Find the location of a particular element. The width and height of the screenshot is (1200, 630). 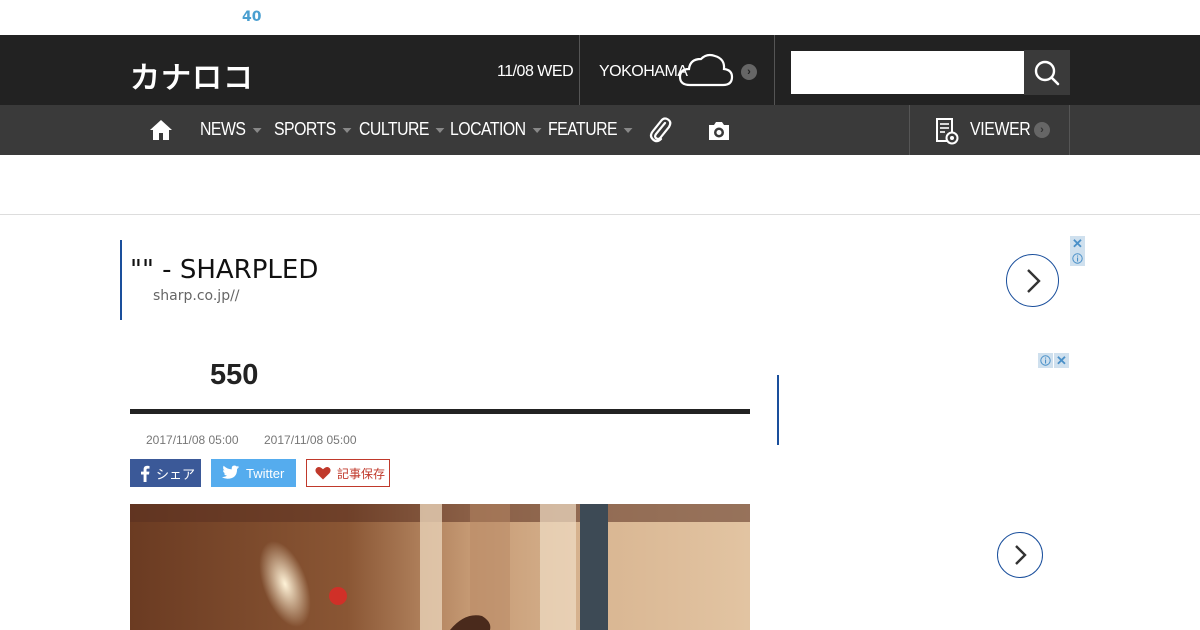

nav-item-culture: CULTURE is located at coordinates (402, 129).